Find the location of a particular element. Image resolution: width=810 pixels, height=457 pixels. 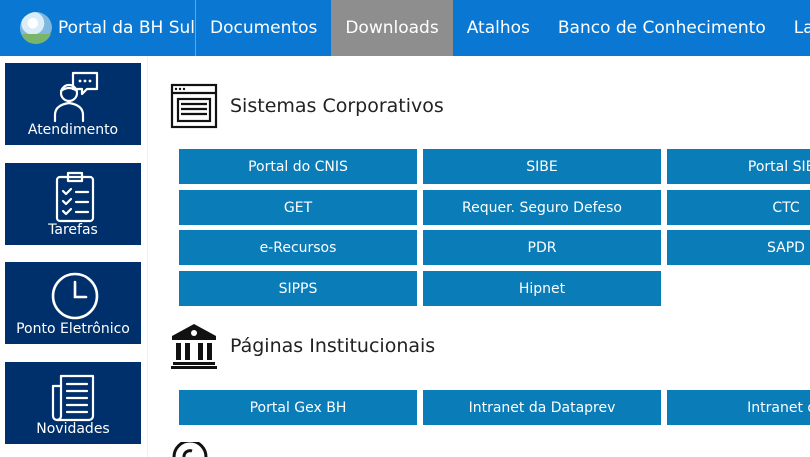

link-button: SIPPS is located at coordinates (298, 288).